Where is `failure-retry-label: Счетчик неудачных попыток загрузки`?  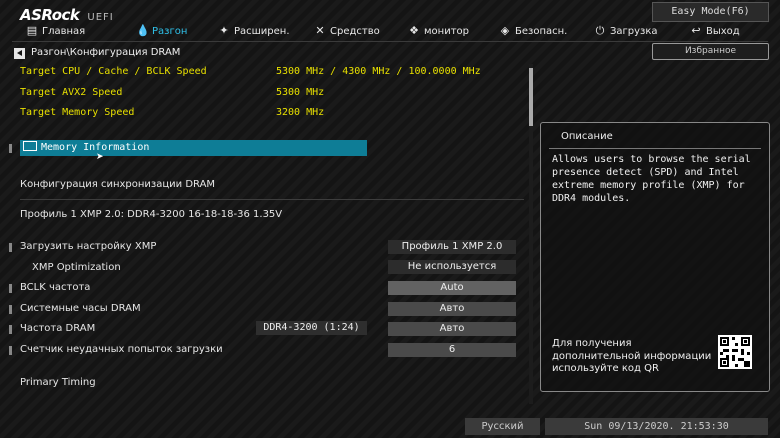 failure-retry-label: Счетчик неудачных попыток загрузки is located at coordinates (121, 349).